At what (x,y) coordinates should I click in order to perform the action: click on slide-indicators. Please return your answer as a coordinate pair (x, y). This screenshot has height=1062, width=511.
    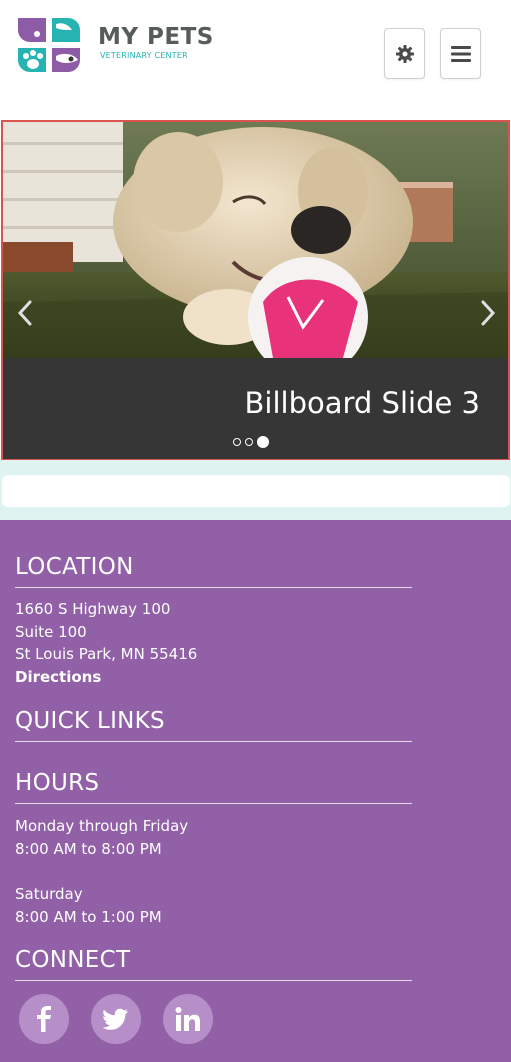
    Looking at the image, I should click on (251, 442).